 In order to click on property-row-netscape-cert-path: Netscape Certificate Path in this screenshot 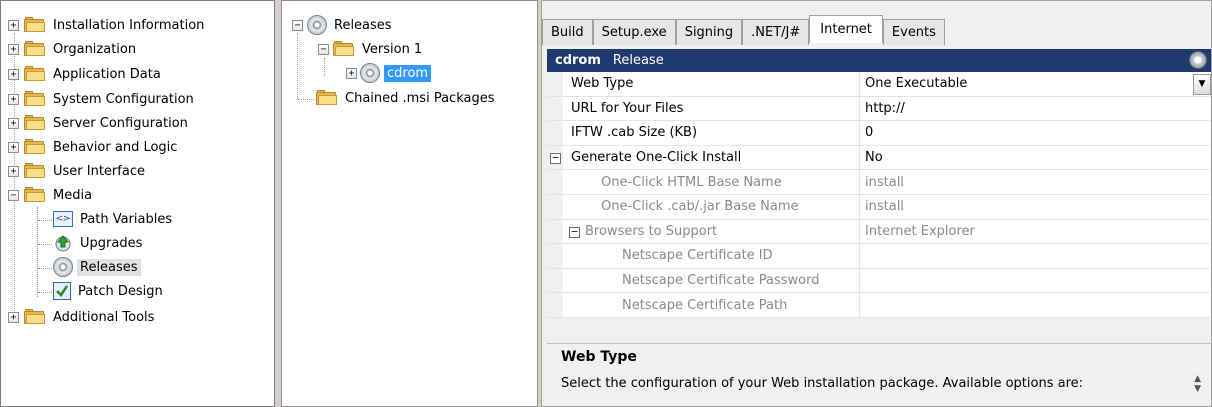, I will do `click(879, 305)`.